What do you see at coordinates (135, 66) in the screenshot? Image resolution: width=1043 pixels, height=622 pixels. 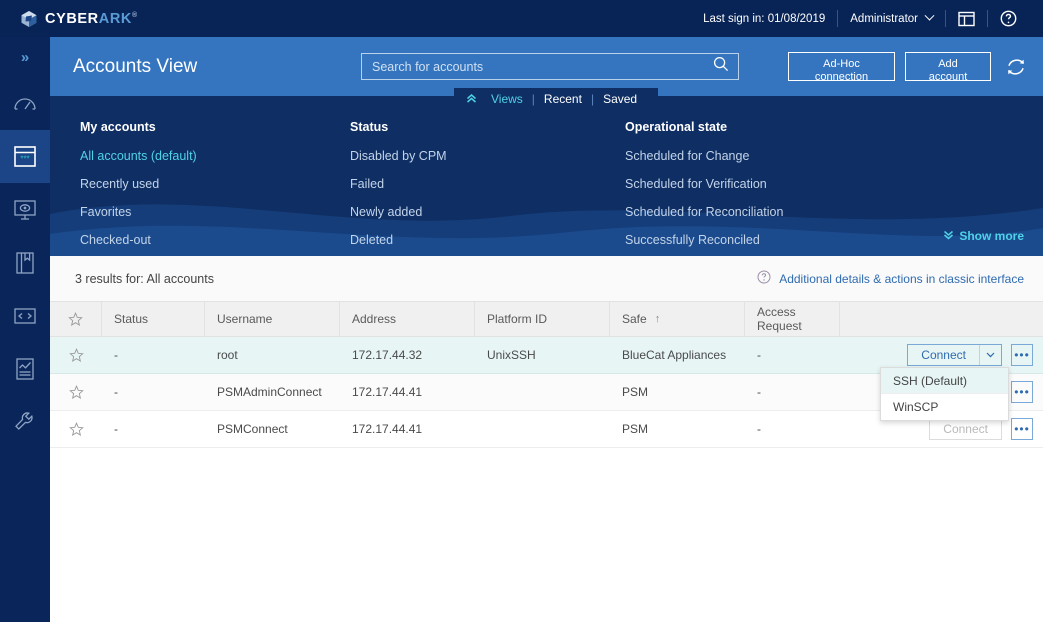 I see `page-title: Accounts View` at bounding box center [135, 66].